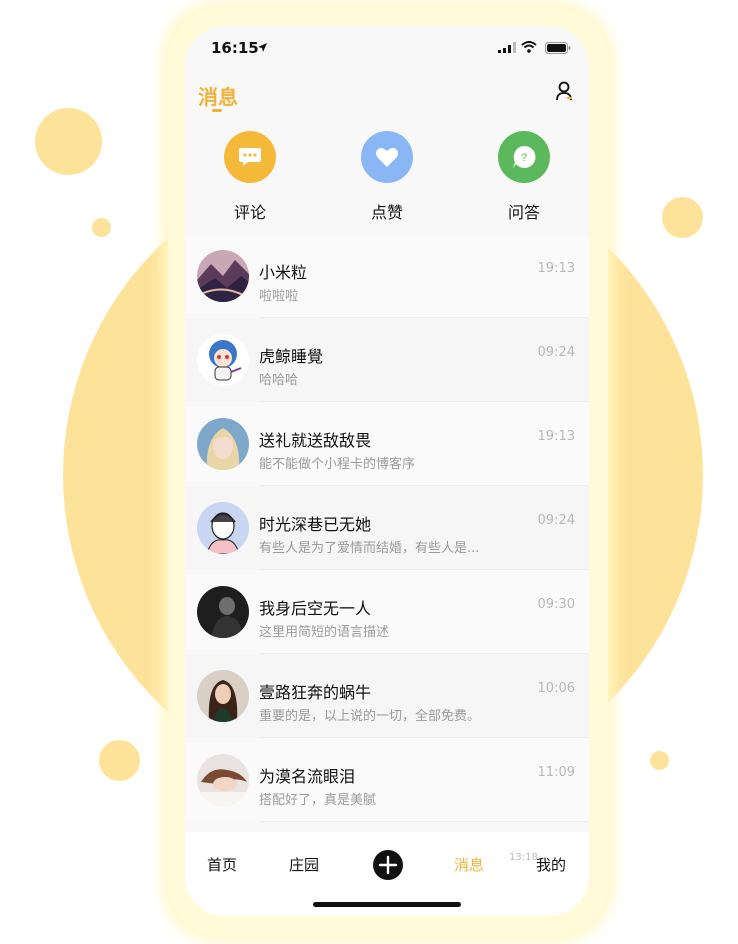  I want to click on title-underline, so click(217, 110).